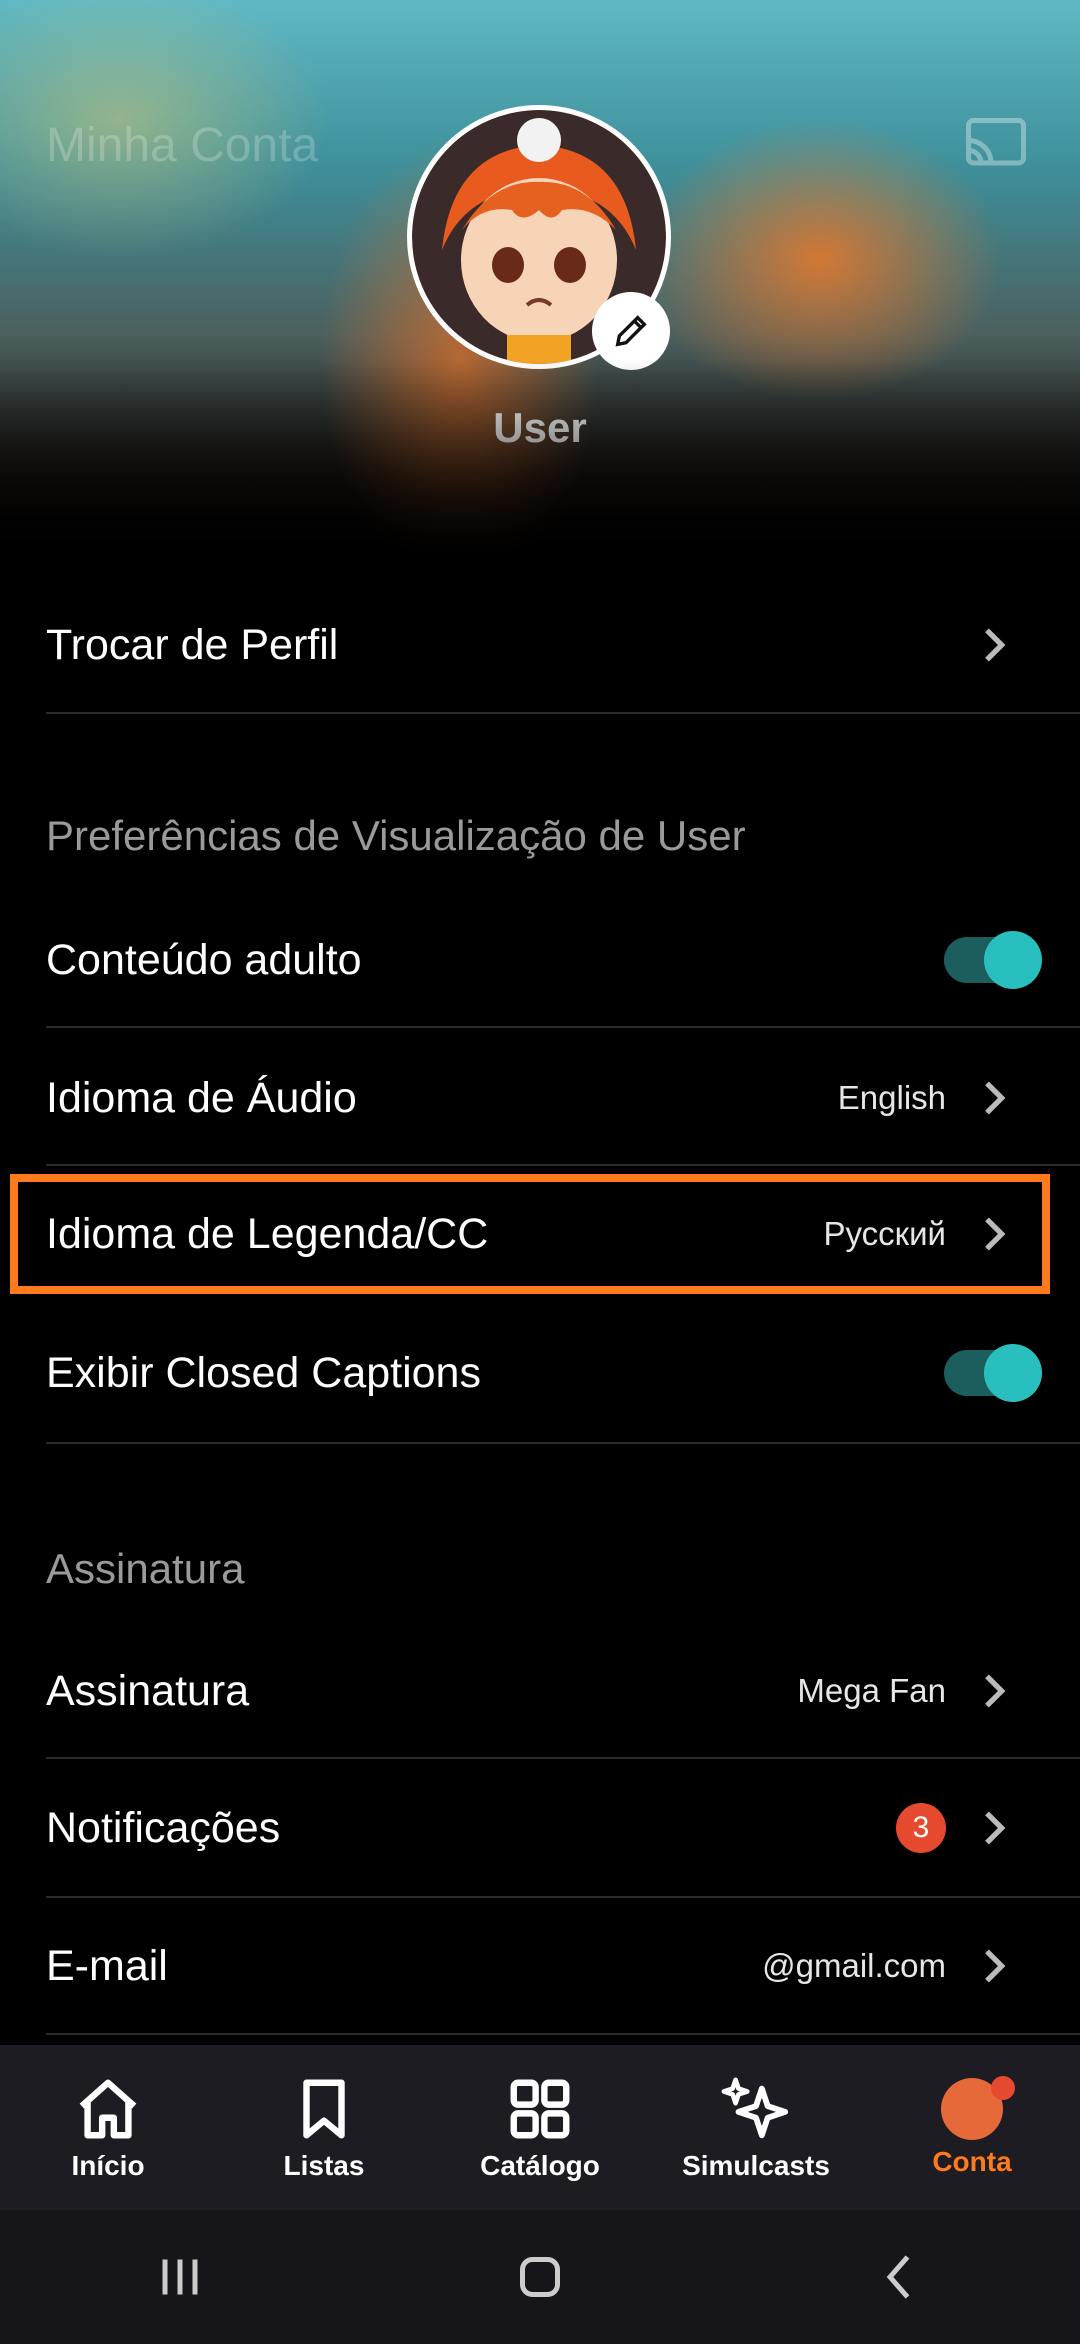  I want to click on subtitle-language-value: Русский, so click(884, 1233).